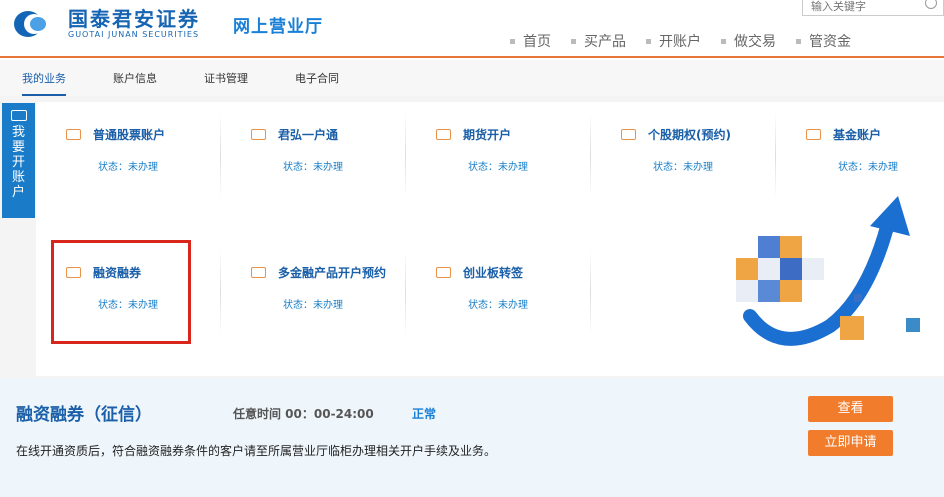 The image size is (944, 497). What do you see at coordinates (498, 296) in the screenshot?
I see `account-card-chinext: 创业板转签 状态：未办理` at bounding box center [498, 296].